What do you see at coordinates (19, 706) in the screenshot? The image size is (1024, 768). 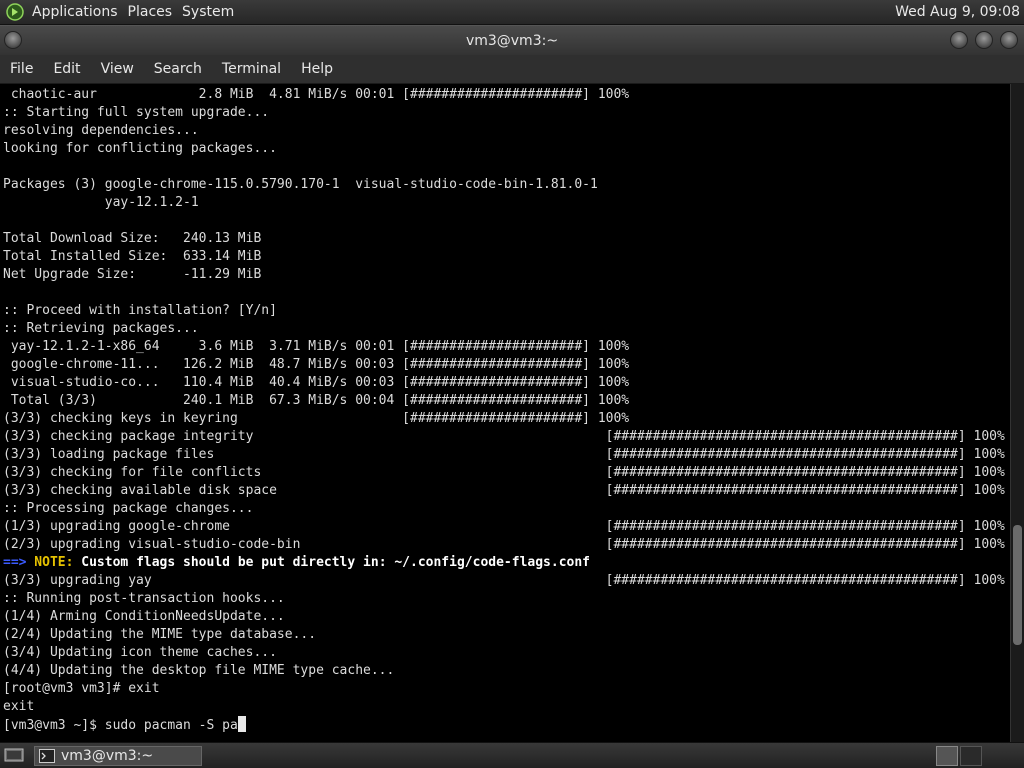 I see `terminal-line: exit` at bounding box center [19, 706].